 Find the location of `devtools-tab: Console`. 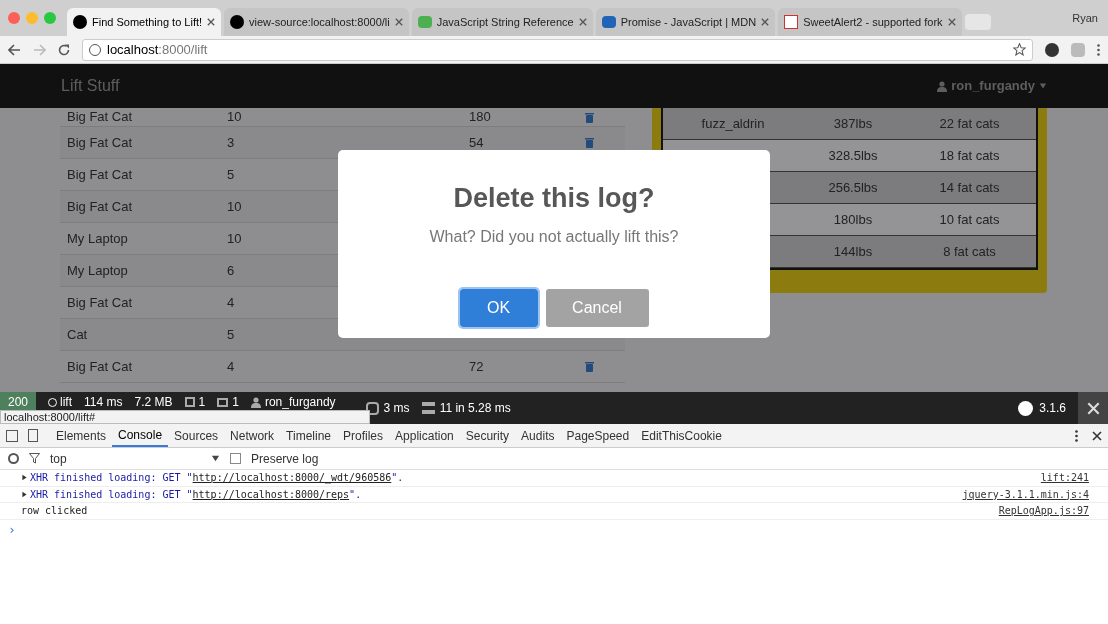

devtools-tab: Console is located at coordinates (140, 435).